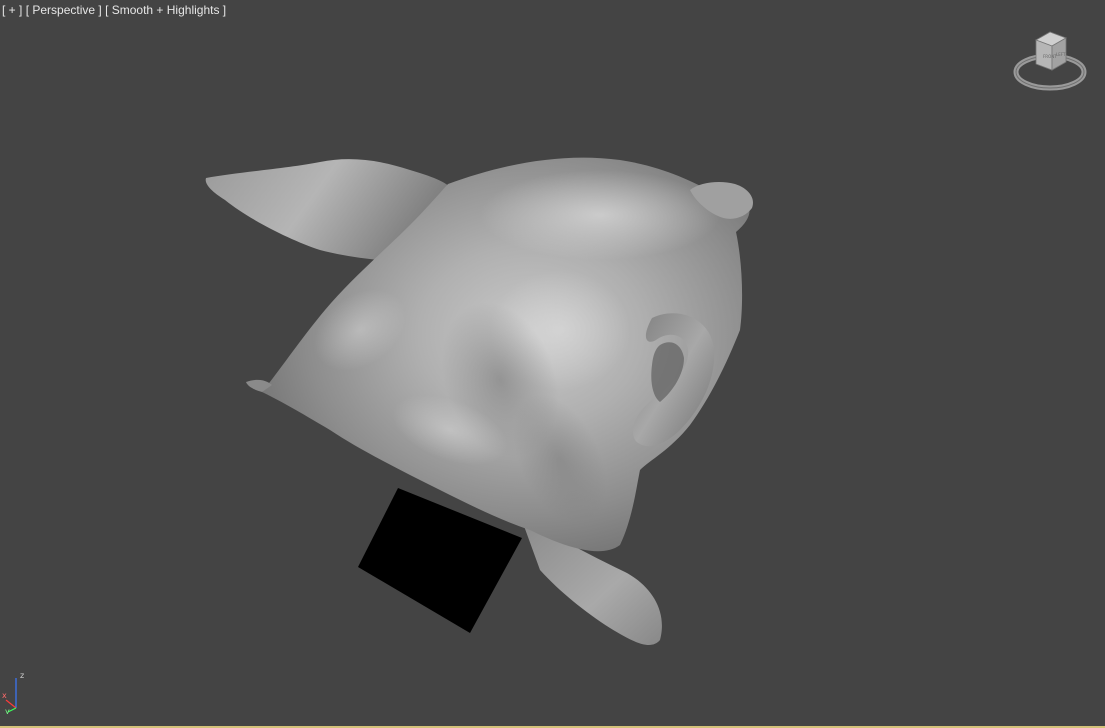 The height and width of the screenshot is (728, 1105). What do you see at coordinates (13, 692) in the screenshot?
I see `axis-tripod-icon: z x y` at bounding box center [13, 692].